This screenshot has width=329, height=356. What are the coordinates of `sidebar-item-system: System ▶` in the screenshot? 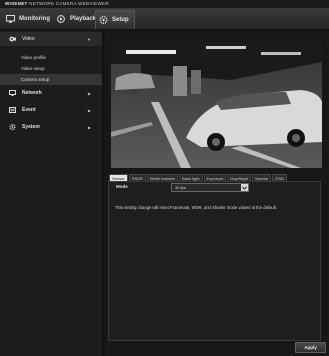 It's located at (51, 127).